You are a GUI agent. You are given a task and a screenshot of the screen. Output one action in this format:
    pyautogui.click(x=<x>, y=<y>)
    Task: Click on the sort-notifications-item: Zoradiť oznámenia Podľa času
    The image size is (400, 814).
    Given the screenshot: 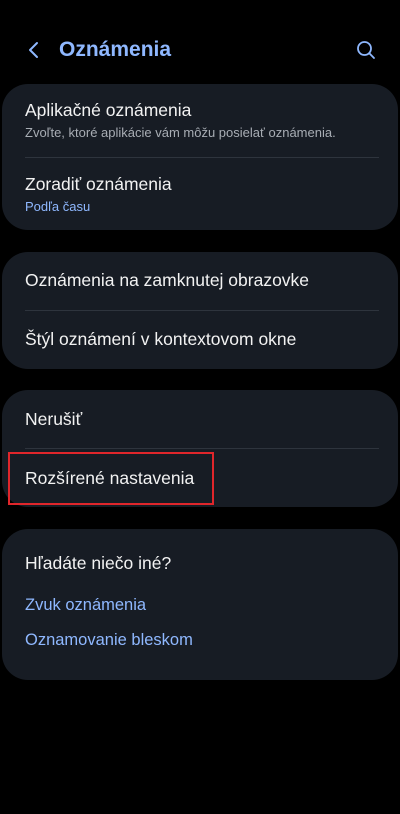 What is the action you would take?
    pyautogui.click(x=200, y=194)
    